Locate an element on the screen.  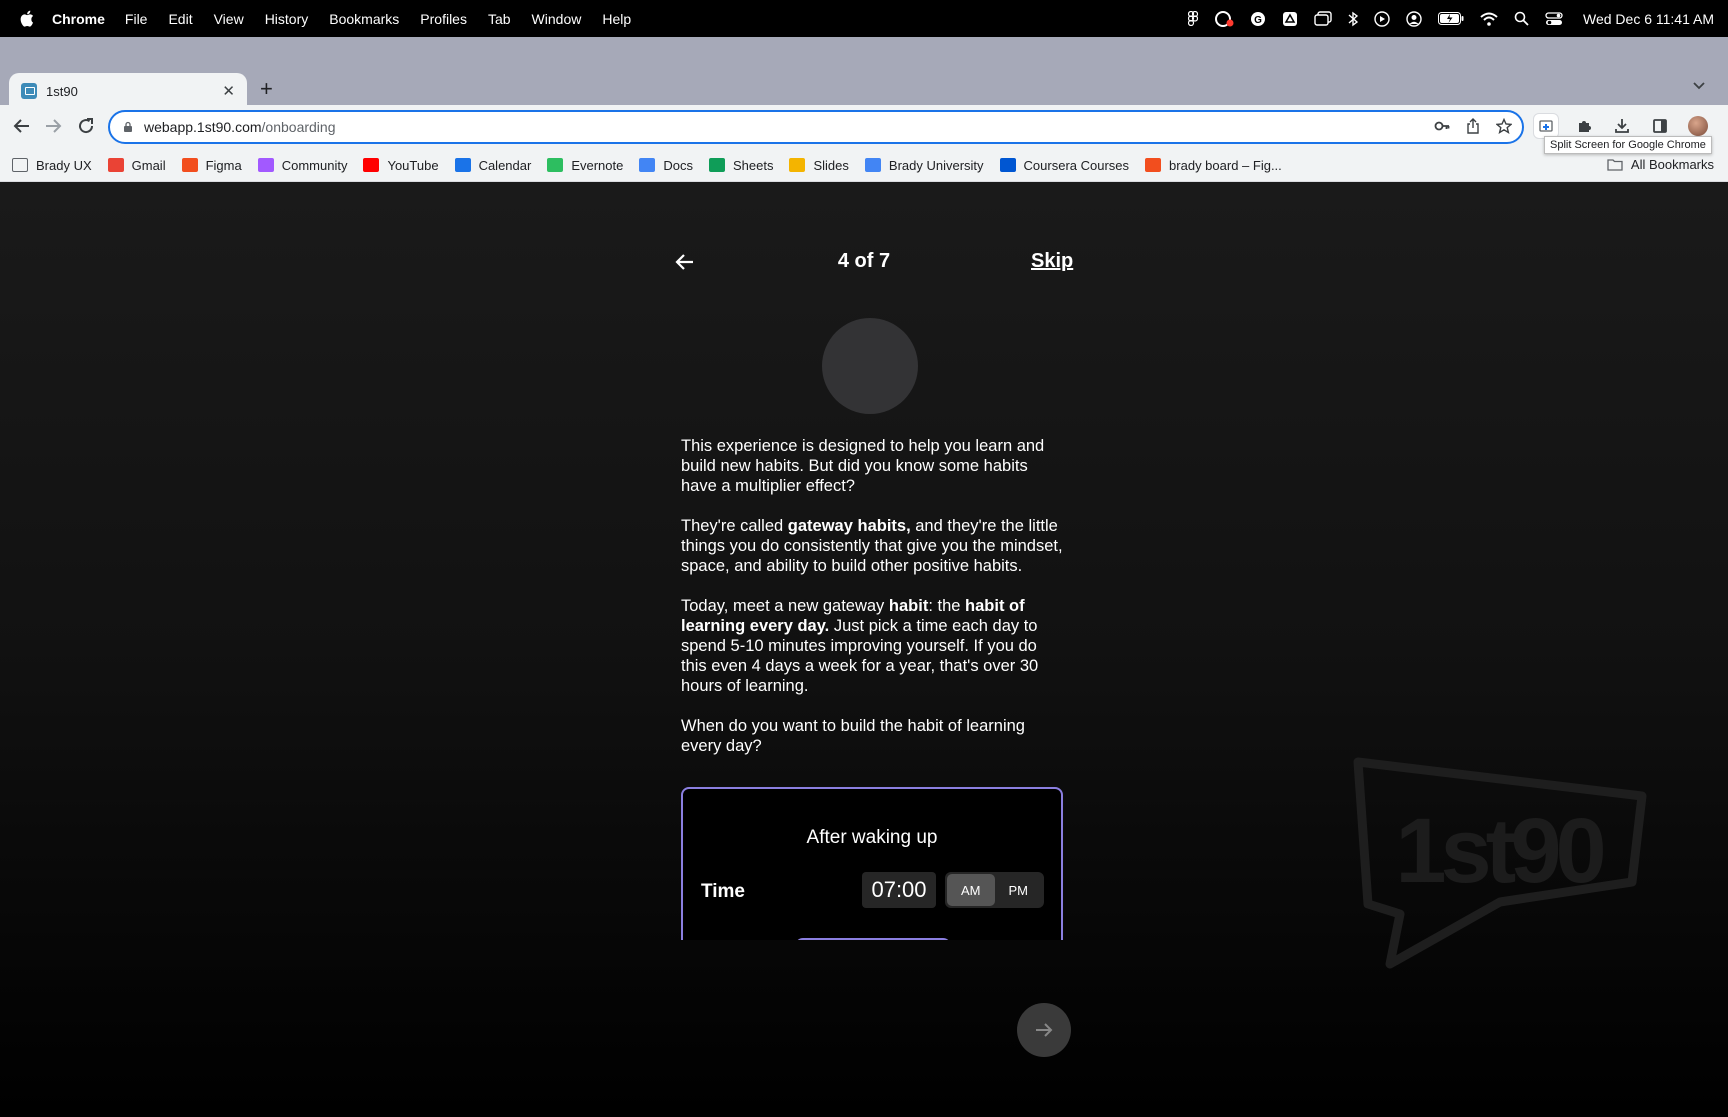
bookmark-star-icon is located at coordinates (1504, 127).